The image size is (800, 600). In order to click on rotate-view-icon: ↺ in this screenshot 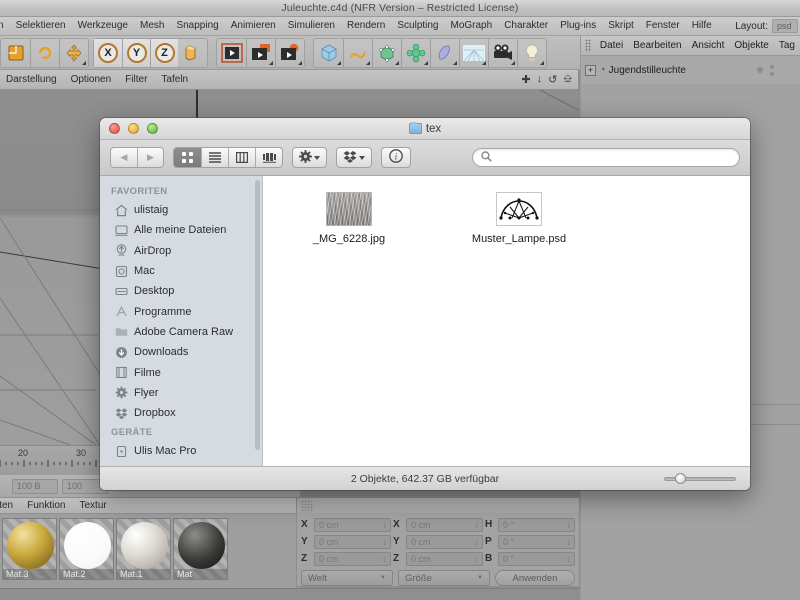, I will do `click(552, 79)`.